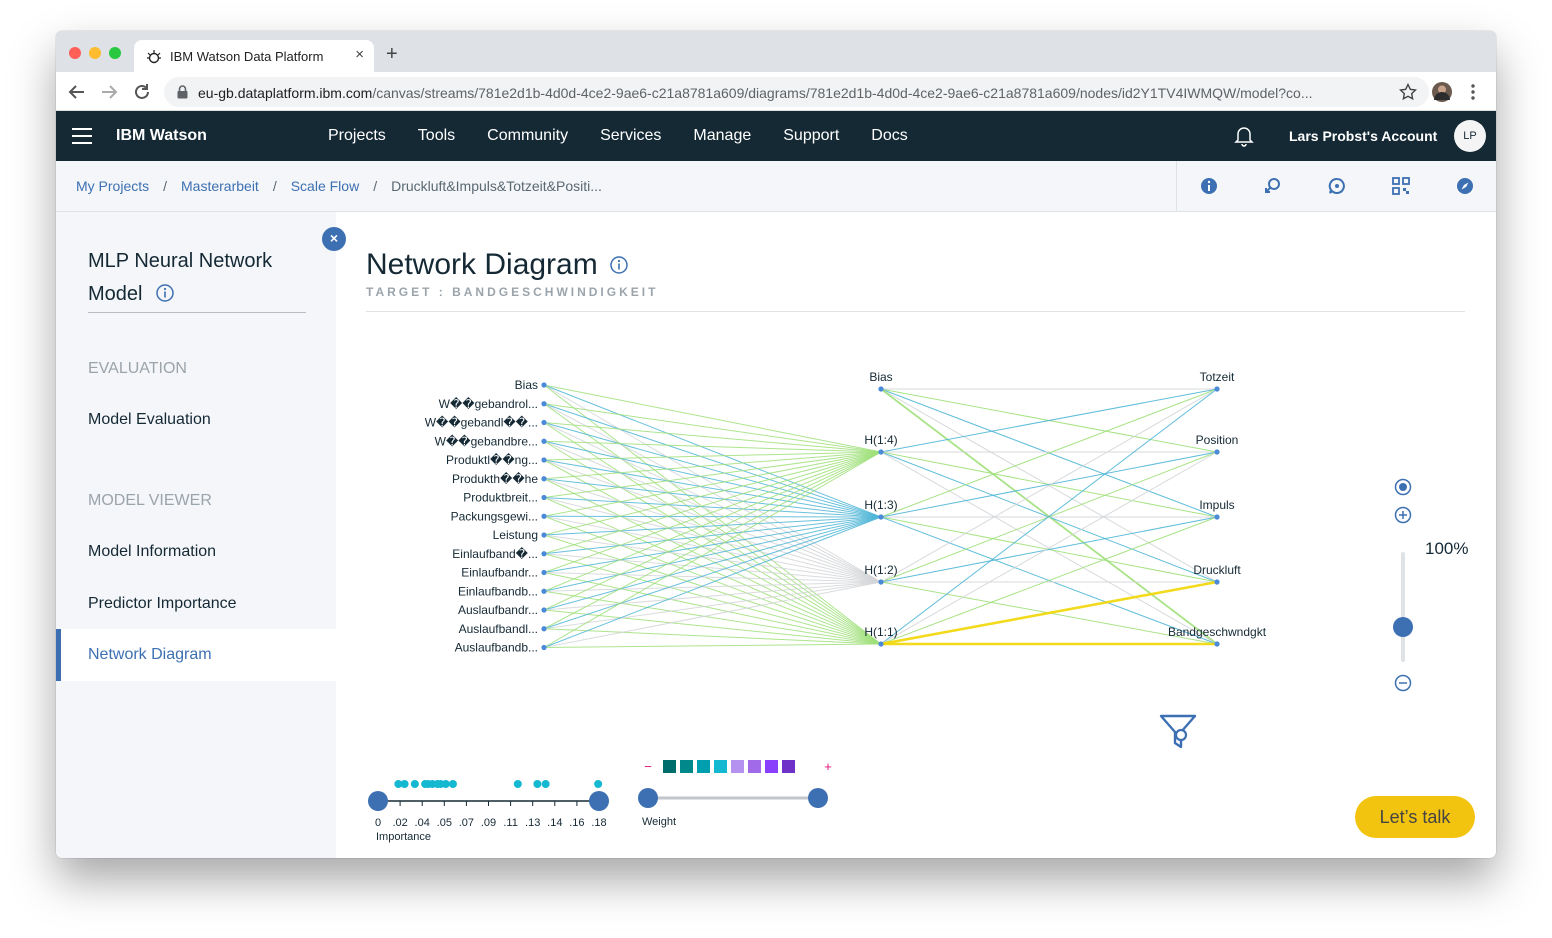  Describe the element at coordinates (1403, 607) in the screenshot. I see `zoom-slider-track` at that location.